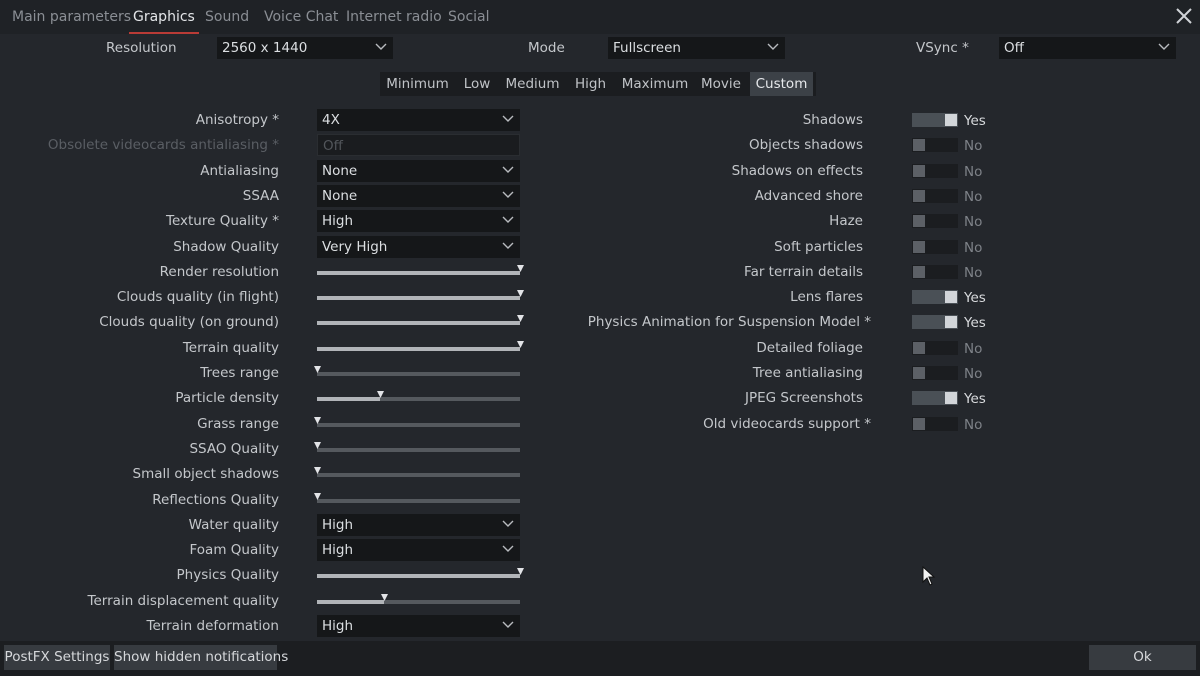  Describe the element at coordinates (418, 246) in the screenshot. I see `shadow-quality-dropdown: Very High` at that location.